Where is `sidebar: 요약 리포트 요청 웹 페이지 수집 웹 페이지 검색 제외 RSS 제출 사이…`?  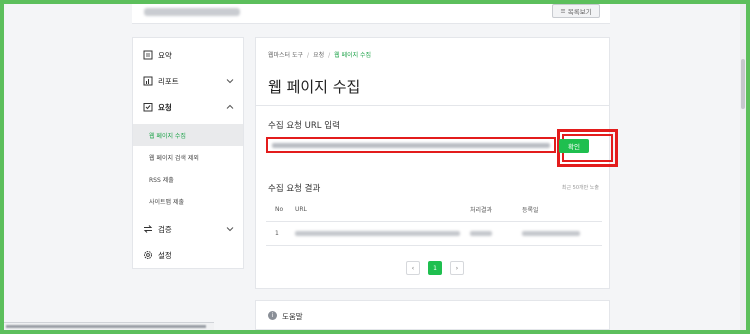 sidebar: 요약 리포트 요청 웹 페이지 수집 웹 페이지 검색 제외 RSS 제출 사이… is located at coordinates (188, 153).